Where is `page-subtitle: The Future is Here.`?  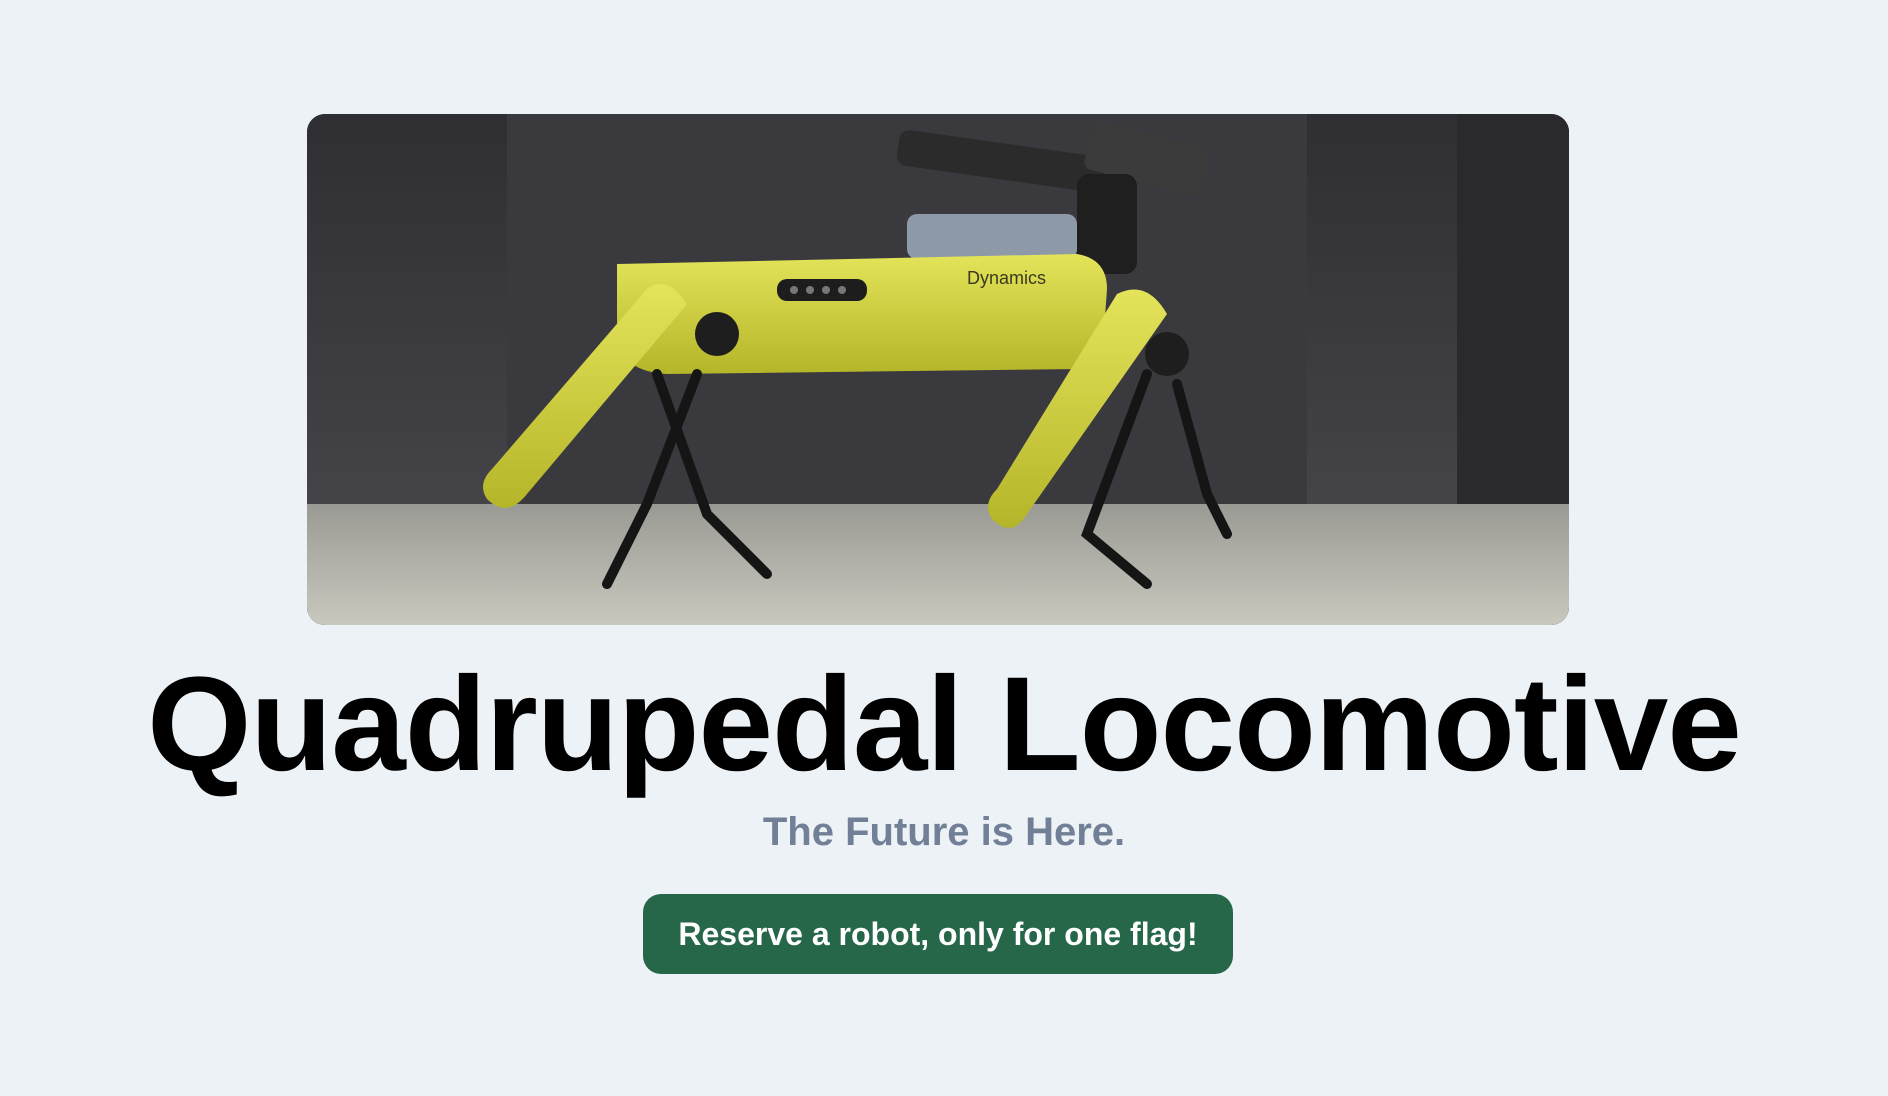
page-subtitle: The Future is Here. is located at coordinates (944, 832).